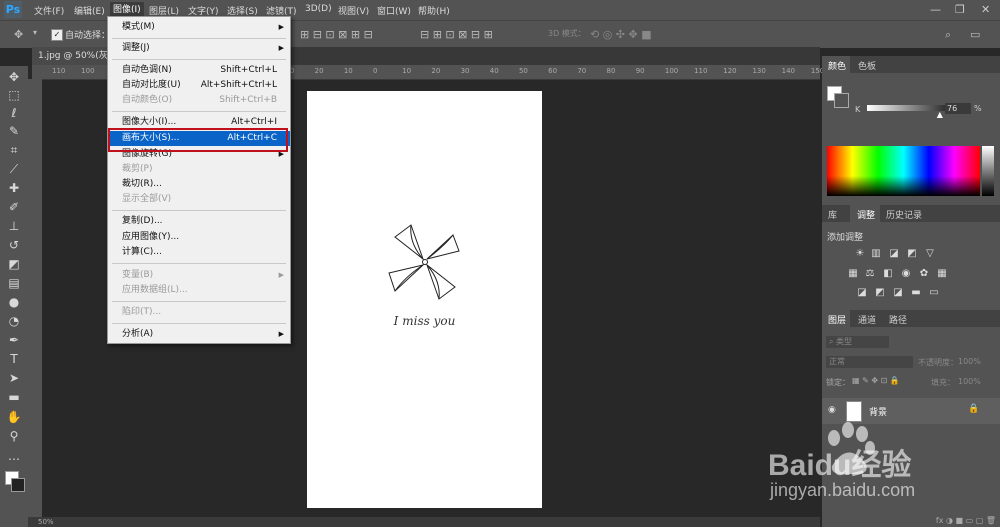  Describe the element at coordinates (934, 293) in the screenshot. I see `gradient-map-icon: ▭` at that location.